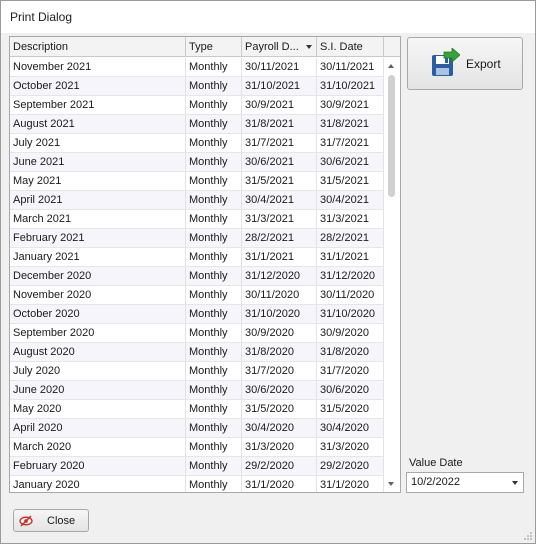  Describe the element at coordinates (41, 17) in the screenshot. I see `window-title: Print Dialog` at that location.